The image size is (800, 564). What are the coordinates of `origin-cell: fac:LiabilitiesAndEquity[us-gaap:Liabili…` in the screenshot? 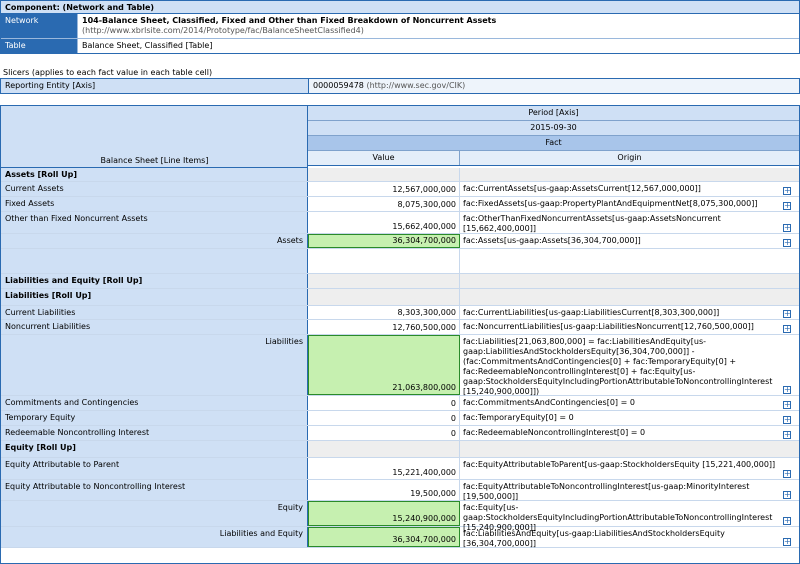 It's located at (629, 537).